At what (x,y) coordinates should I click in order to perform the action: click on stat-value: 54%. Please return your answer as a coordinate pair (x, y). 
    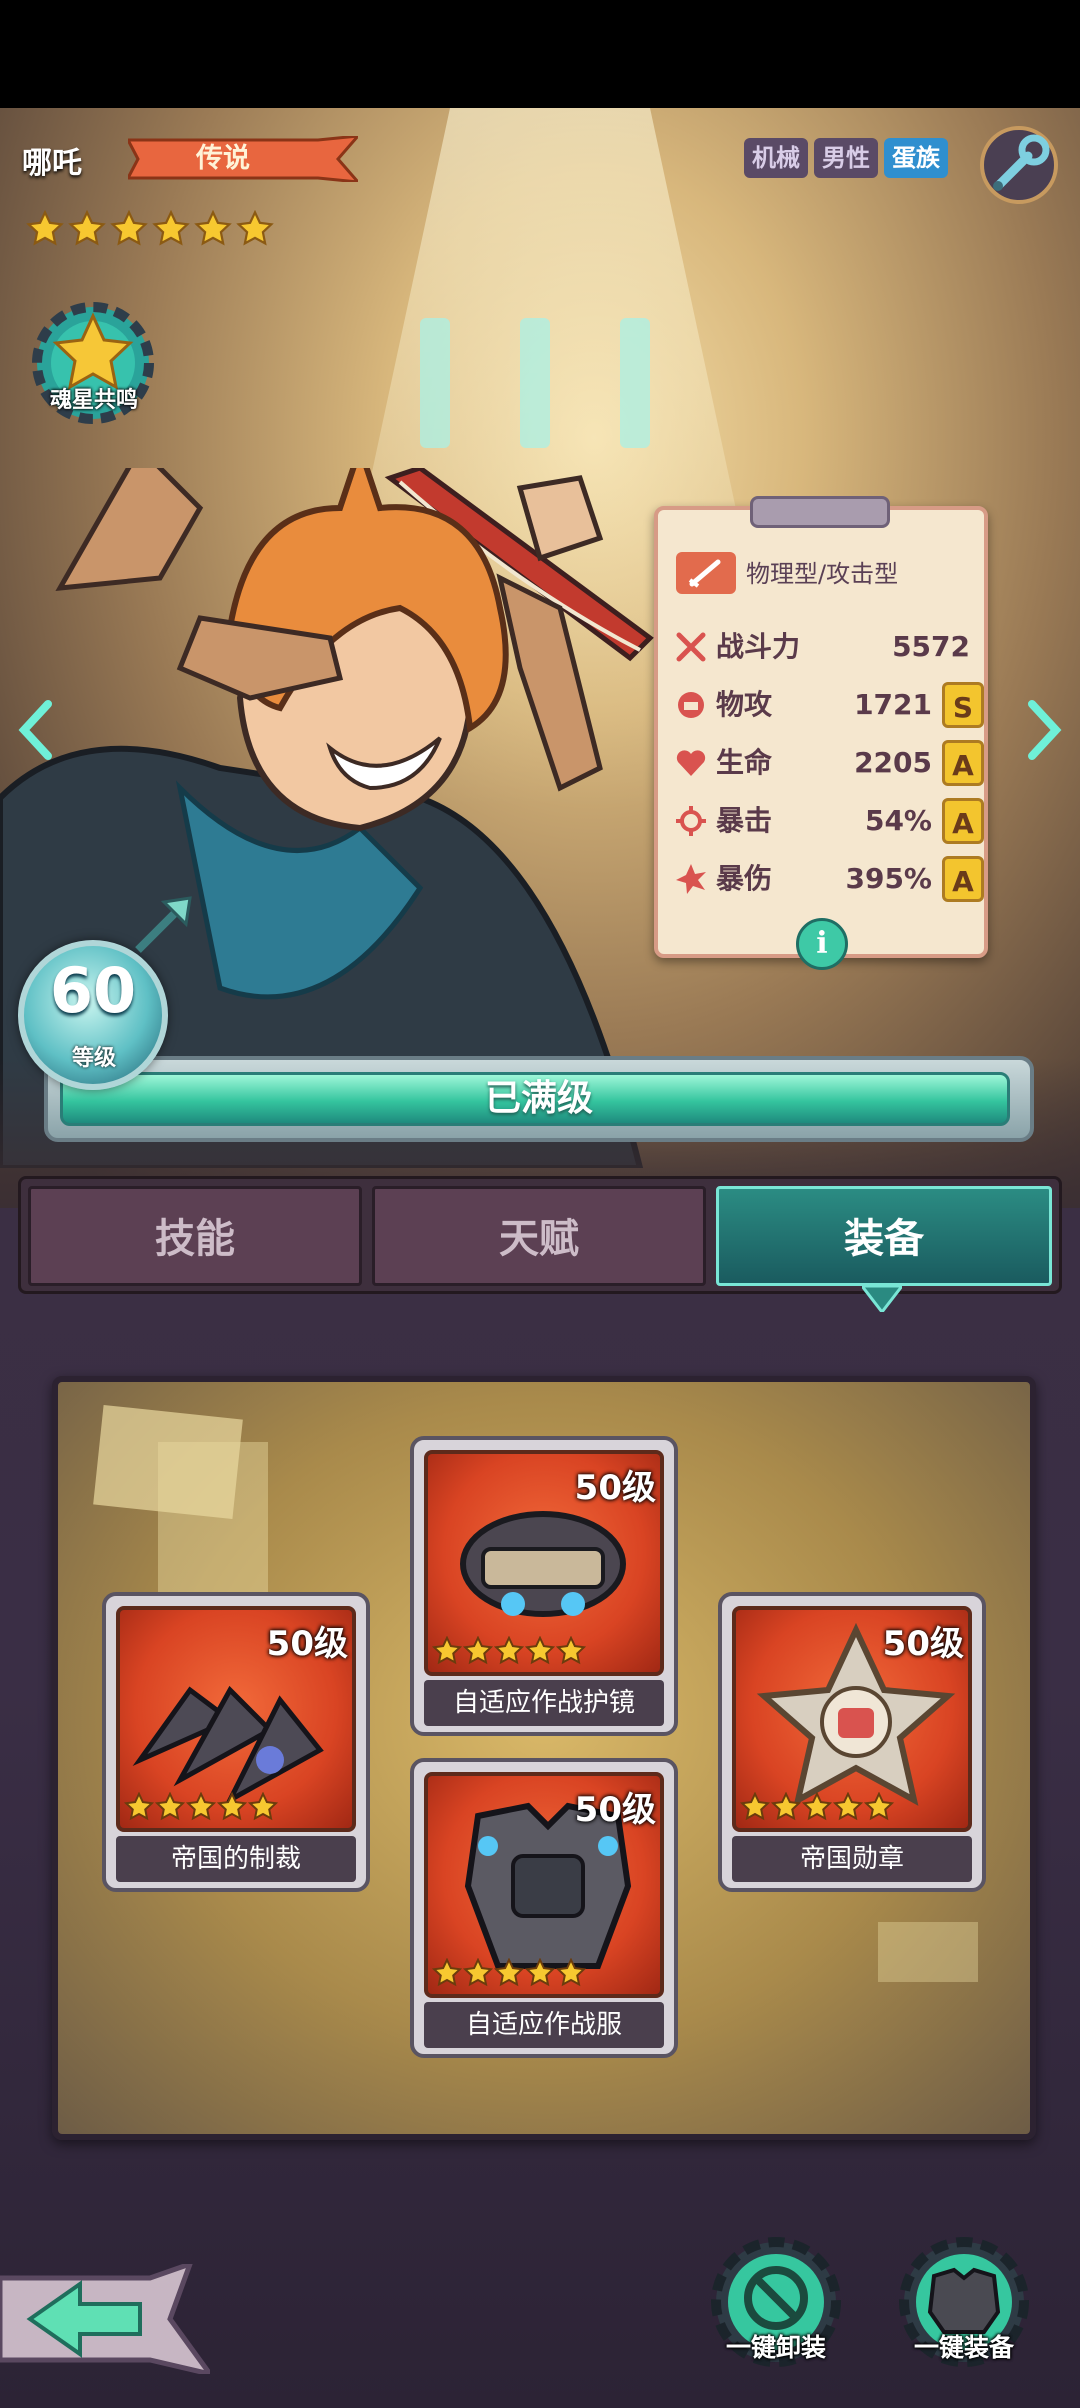
    Looking at the image, I should click on (898, 820).